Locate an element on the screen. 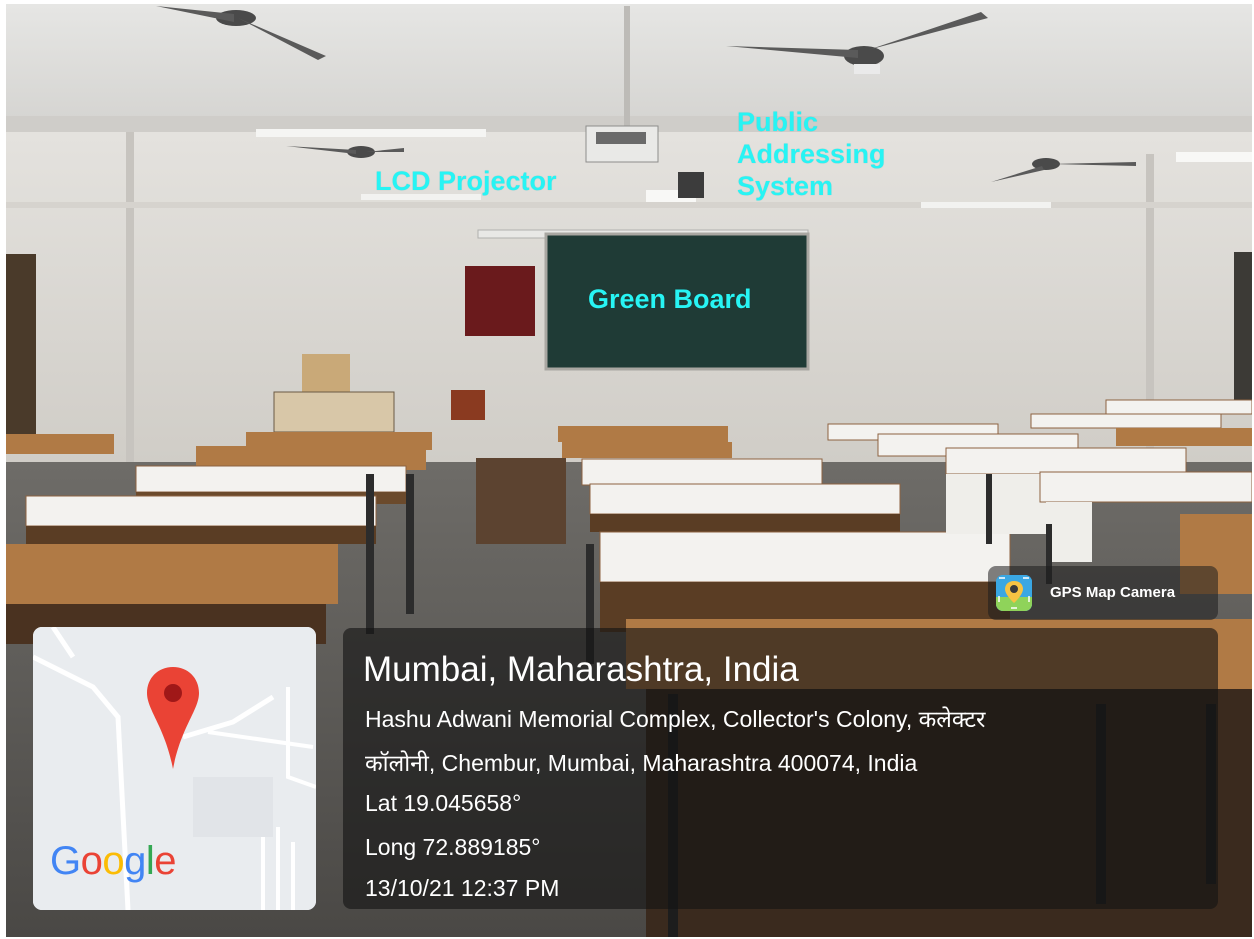 The image size is (1254, 939). lcd-projector-label: LCD Projector is located at coordinates (466, 181).